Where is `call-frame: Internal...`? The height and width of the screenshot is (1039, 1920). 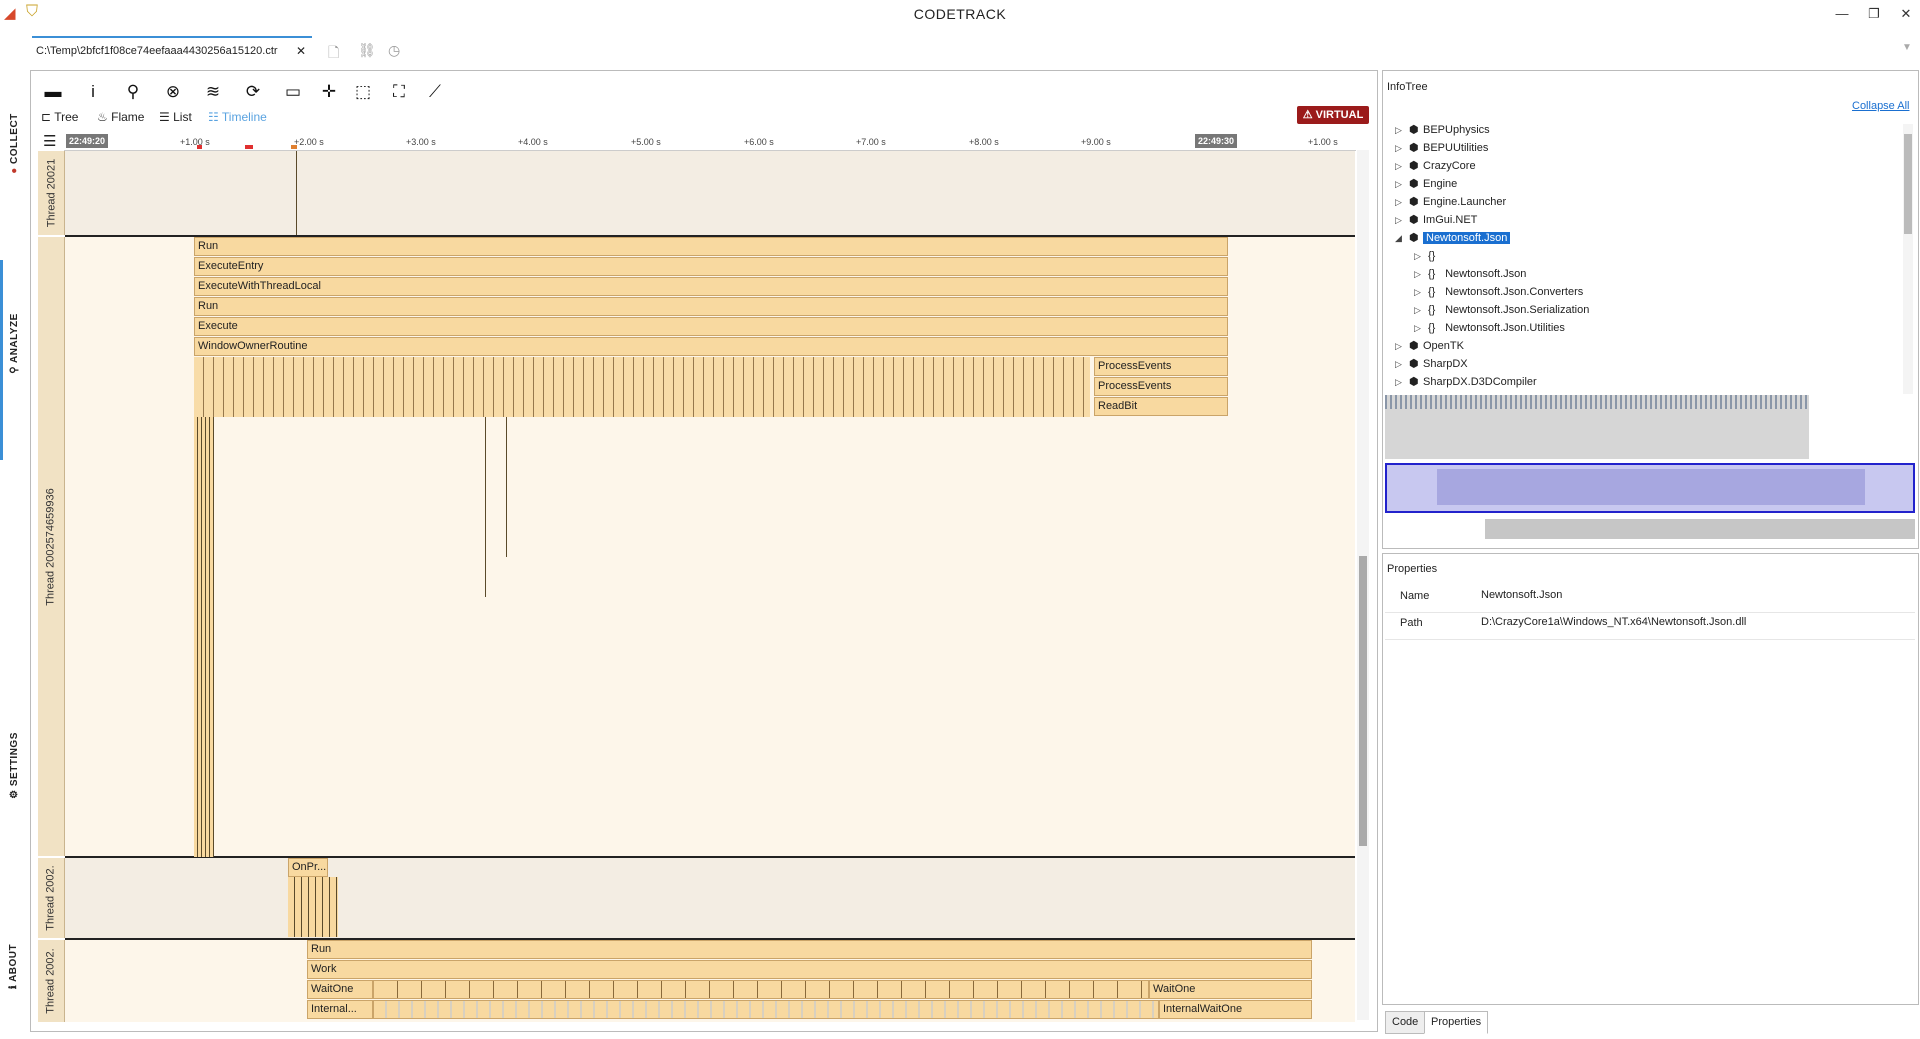 call-frame: Internal... is located at coordinates (340, 1009).